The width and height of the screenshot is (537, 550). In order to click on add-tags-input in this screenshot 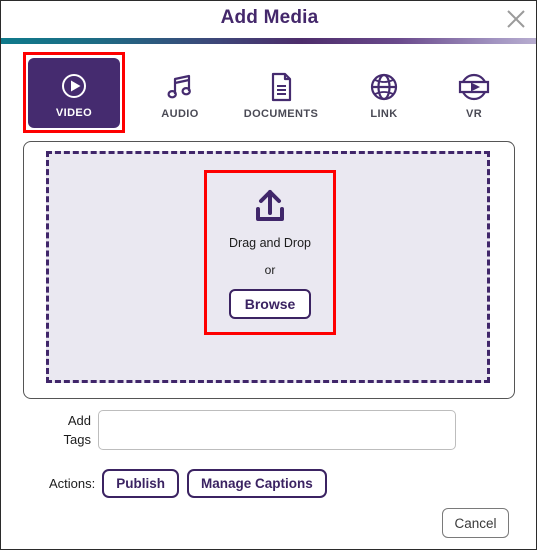, I will do `click(277, 430)`.